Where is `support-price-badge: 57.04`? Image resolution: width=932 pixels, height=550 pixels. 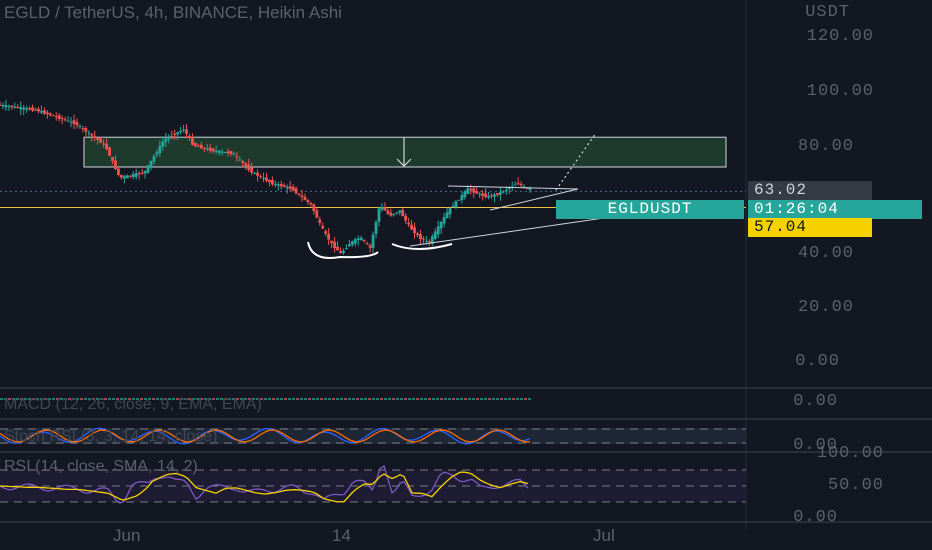
support-price-badge: 57.04 is located at coordinates (810, 227).